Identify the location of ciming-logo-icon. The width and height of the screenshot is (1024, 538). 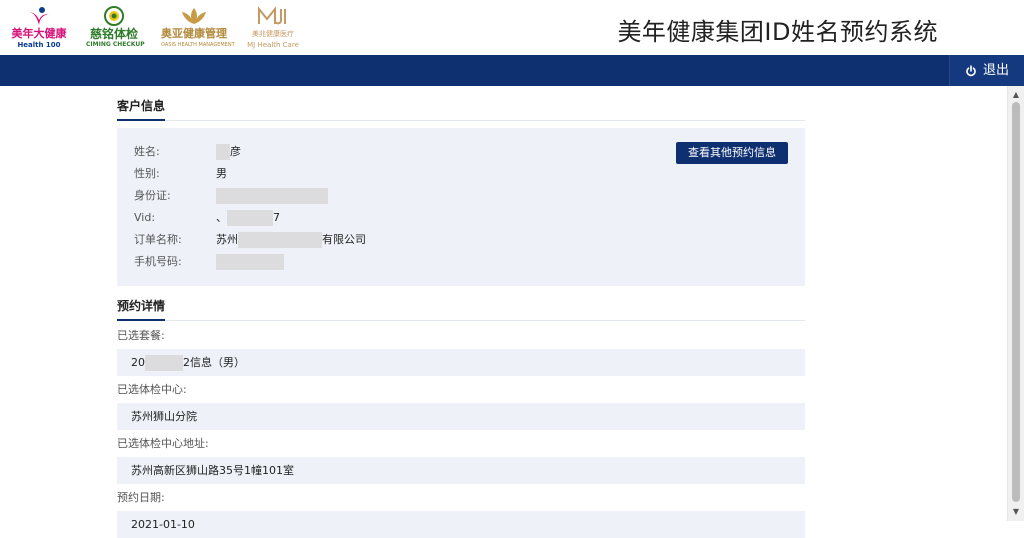
(114, 16).